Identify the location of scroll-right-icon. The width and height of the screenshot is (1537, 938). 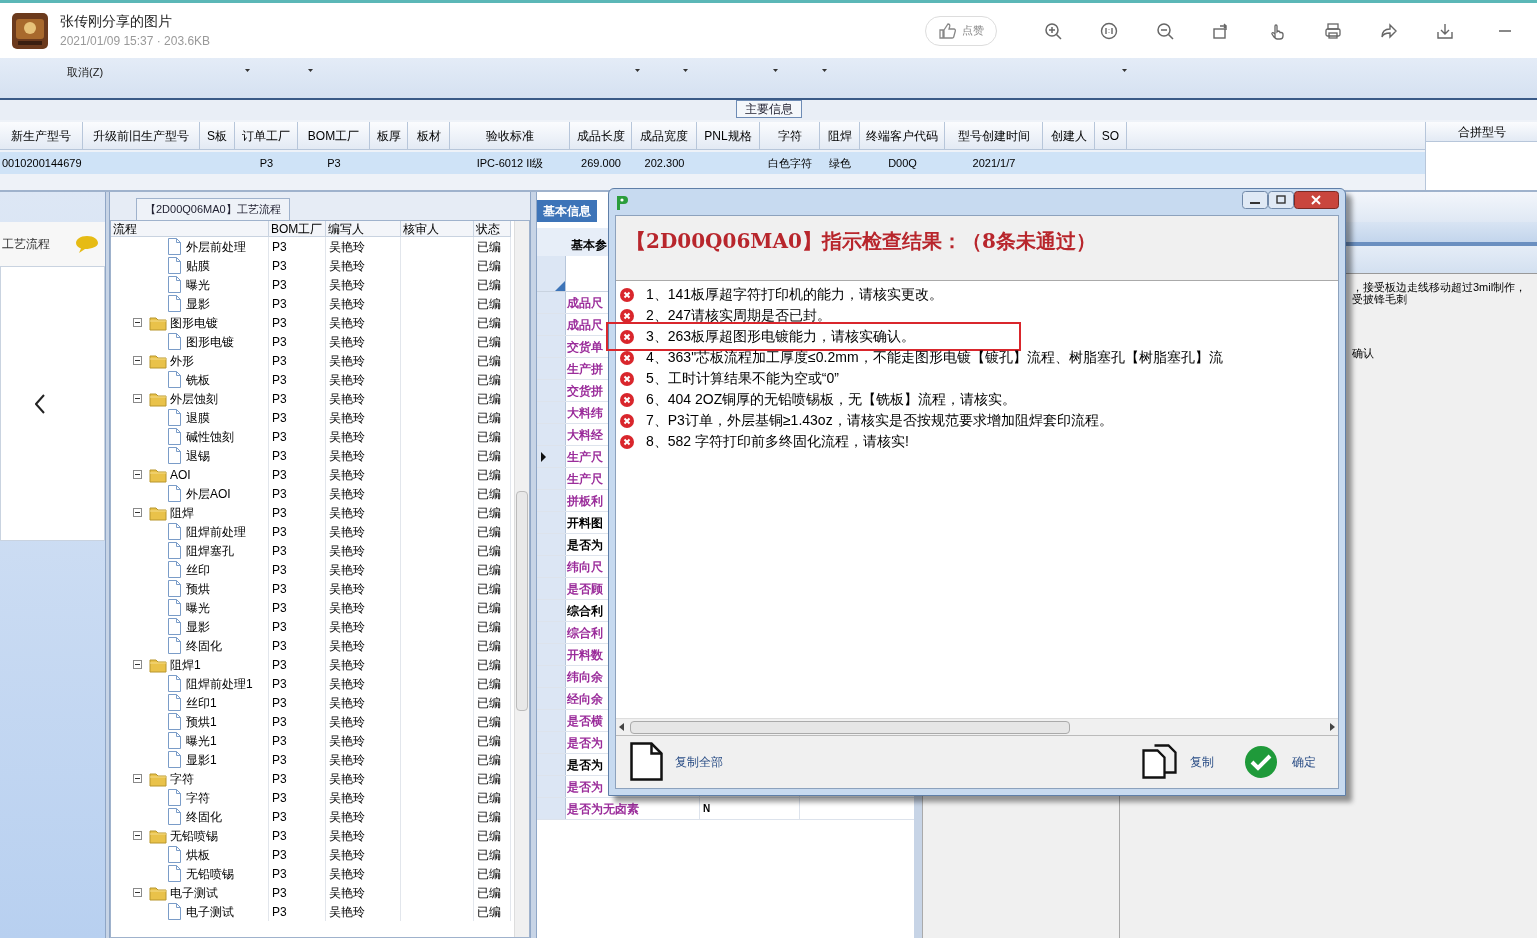
(1332, 727).